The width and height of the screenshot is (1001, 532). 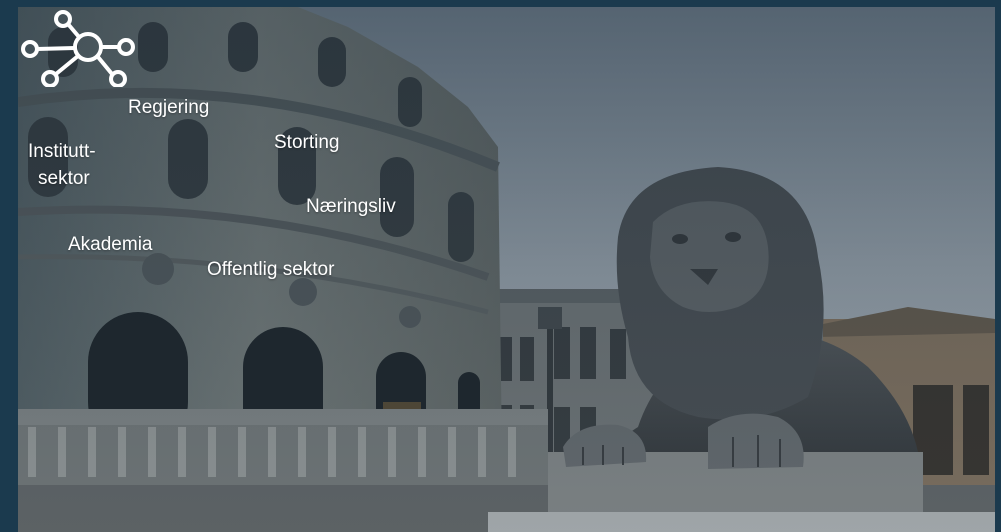 I want to click on network-hub-icon, so click(x=78, y=48).